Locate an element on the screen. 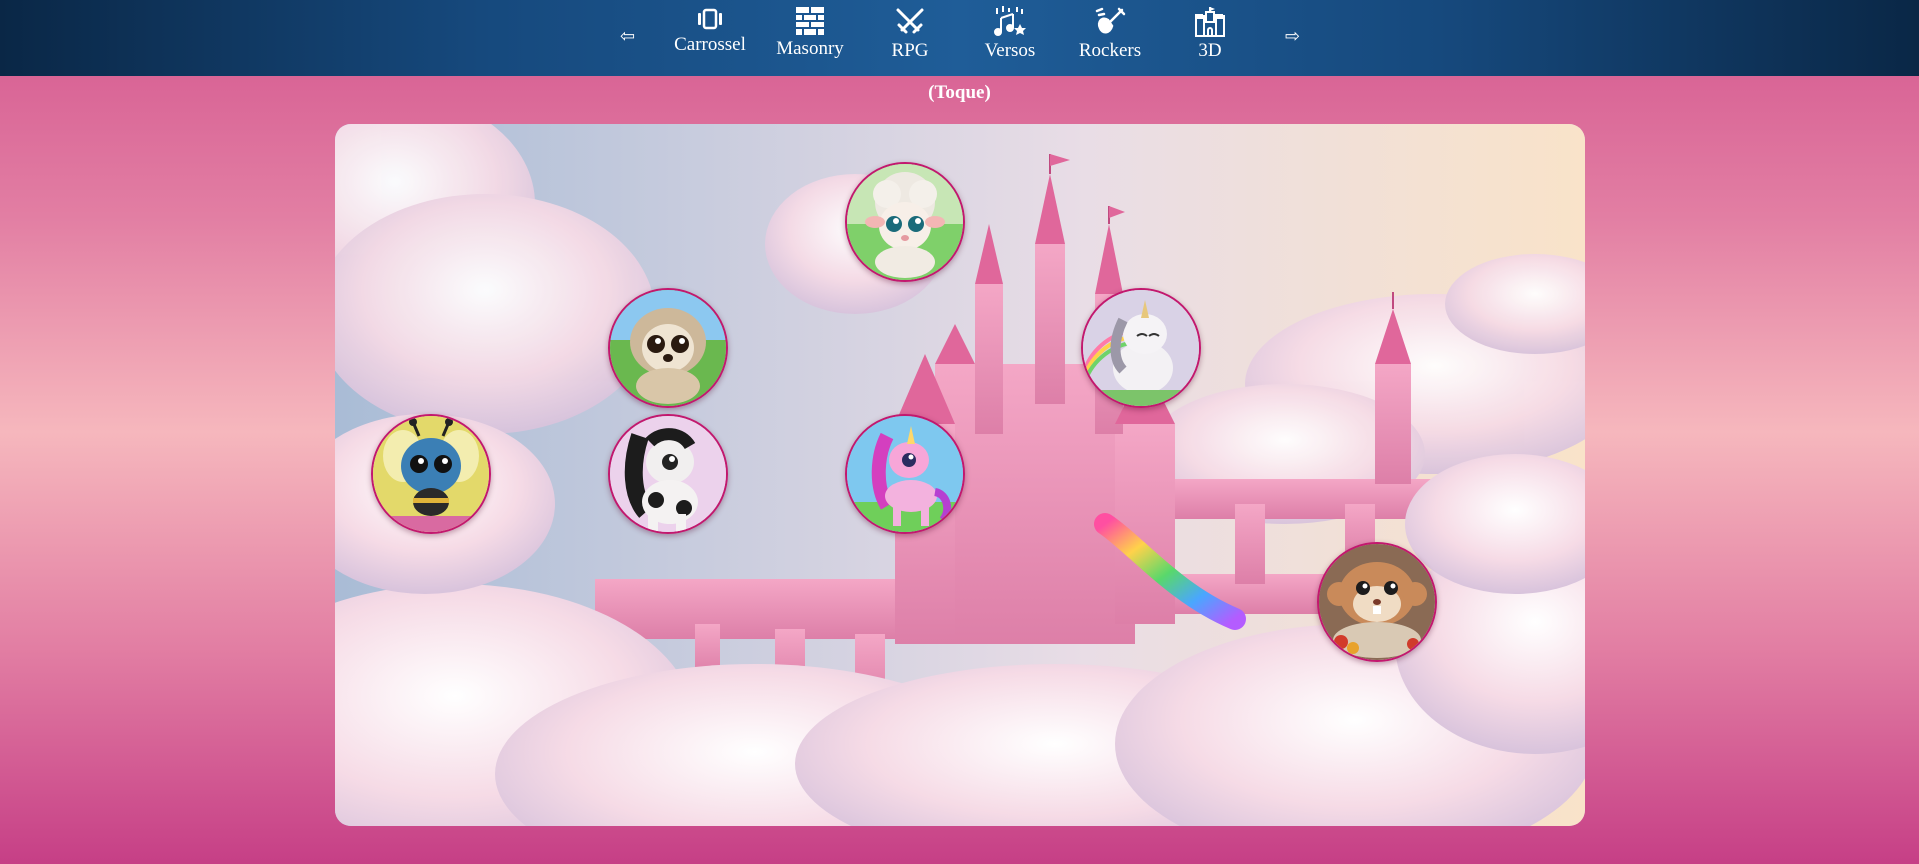 The image size is (1919, 864). nav-item-masonry: Masonry is located at coordinates (810, 33).